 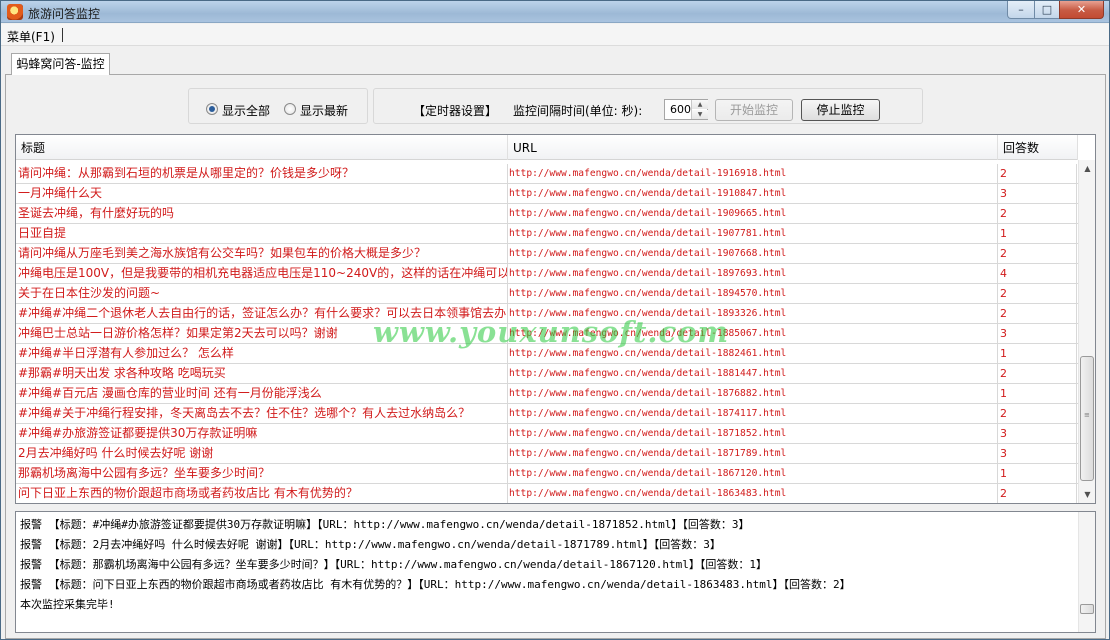 What do you see at coordinates (1038, 147) in the screenshot?
I see `column-header-answers: 回答数` at bounding box center [1038, 147].